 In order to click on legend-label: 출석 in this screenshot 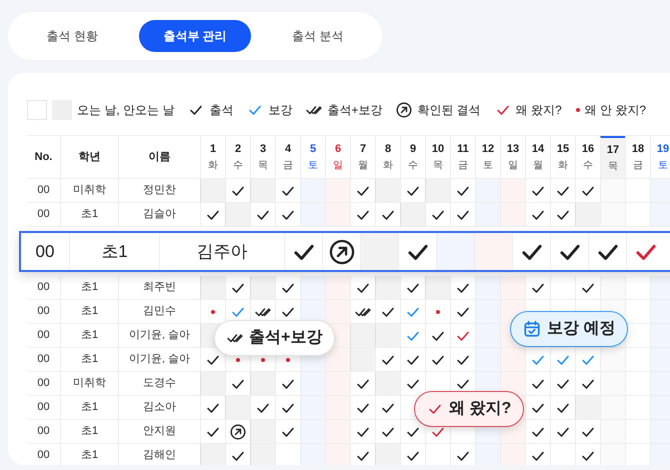, I will do `click(221, 110)`.